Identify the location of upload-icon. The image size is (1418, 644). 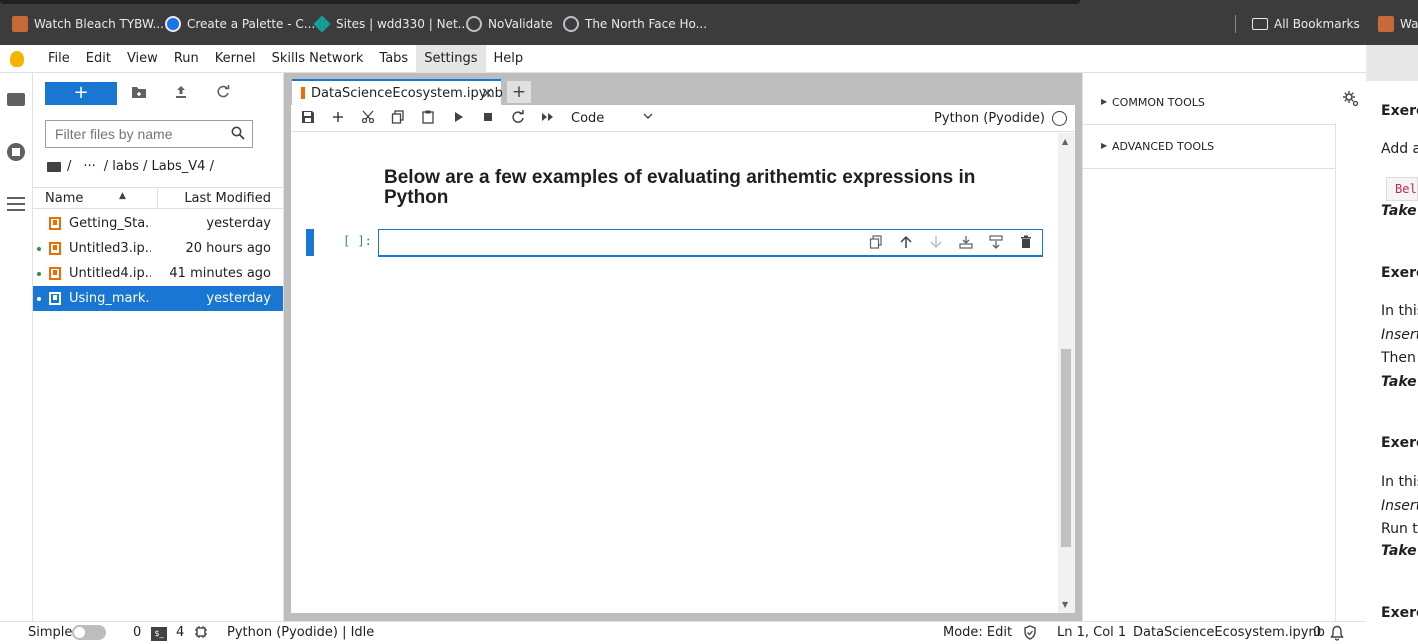
(181, 93).